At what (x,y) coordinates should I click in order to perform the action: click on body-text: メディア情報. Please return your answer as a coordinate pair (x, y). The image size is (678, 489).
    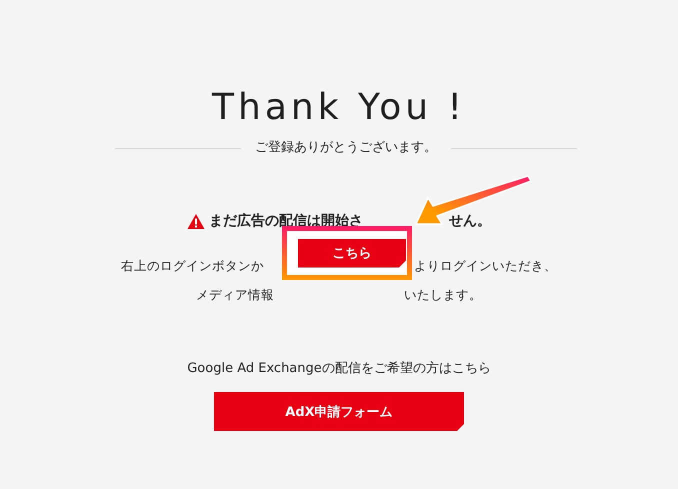
    Looking at the image, I should click on (235, 295).